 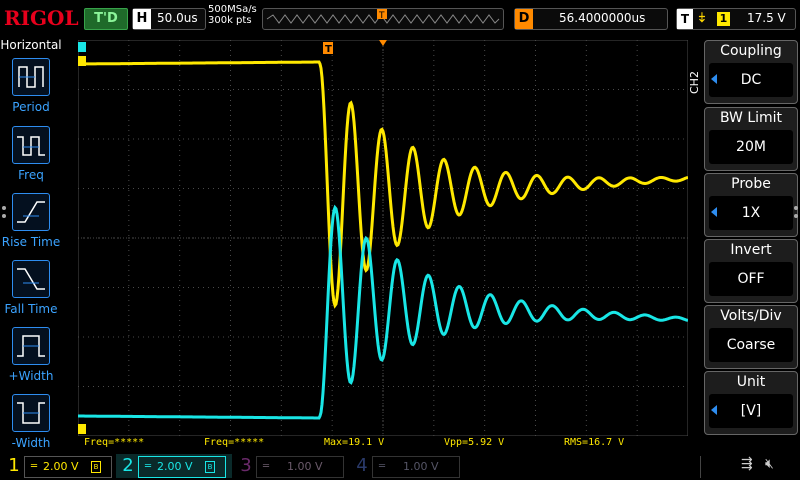 I want to click on timebase-display: H 50.0us, so click(x=169, y=19).